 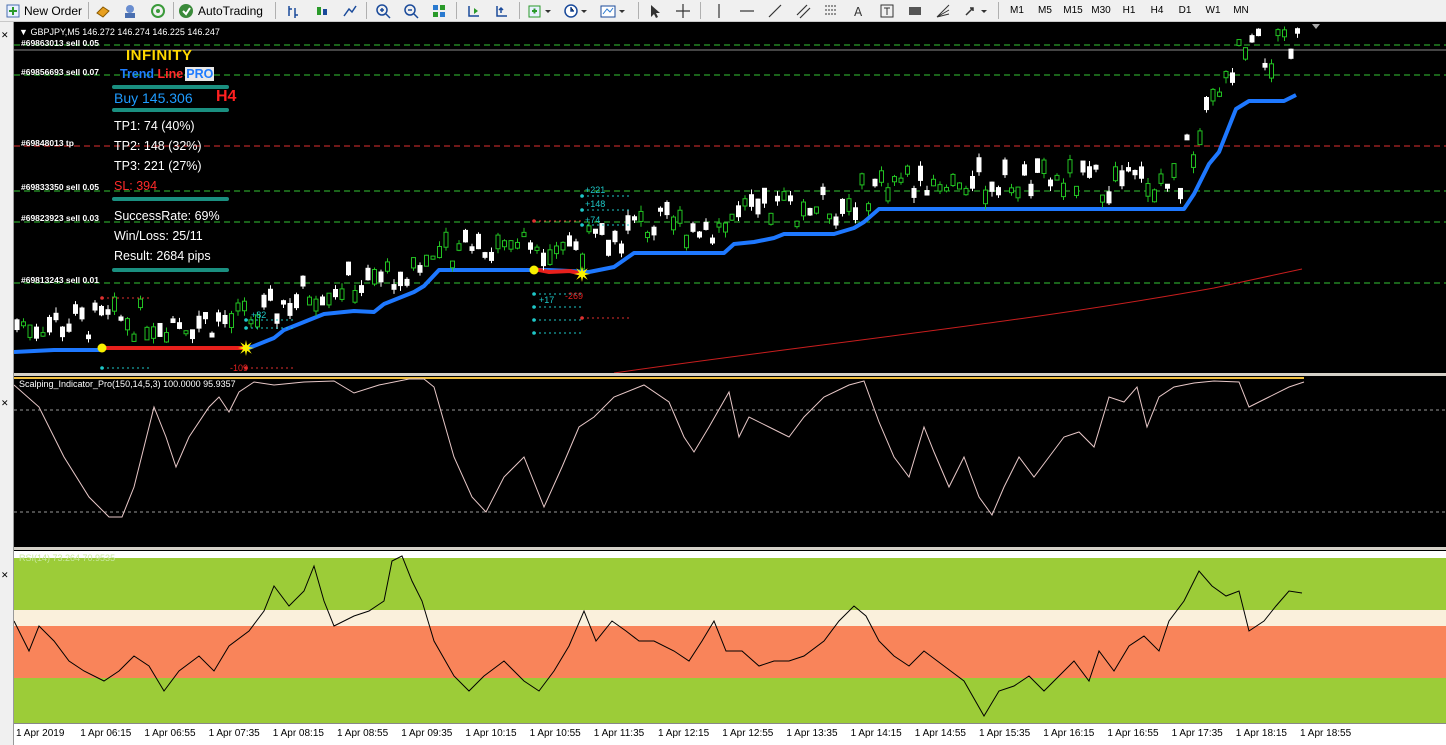 I want to click on signal-text: Buy 145.306, so click(x=153, y=98).